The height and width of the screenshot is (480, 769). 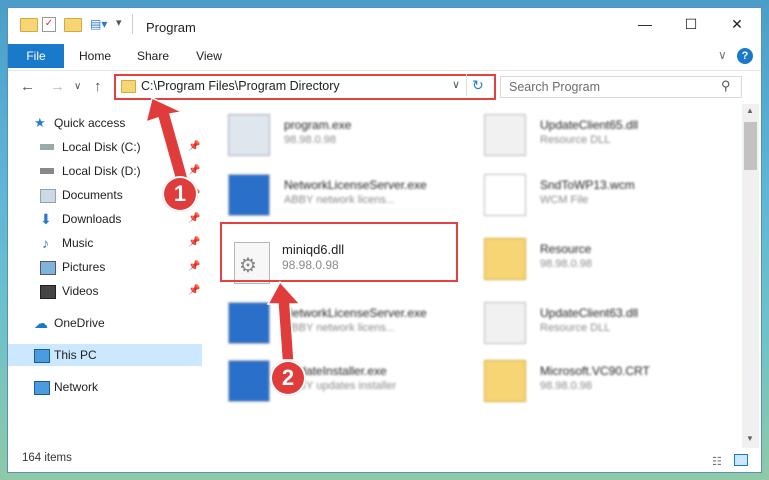 I want to click on documents-icon, so click(x=48, y=196).